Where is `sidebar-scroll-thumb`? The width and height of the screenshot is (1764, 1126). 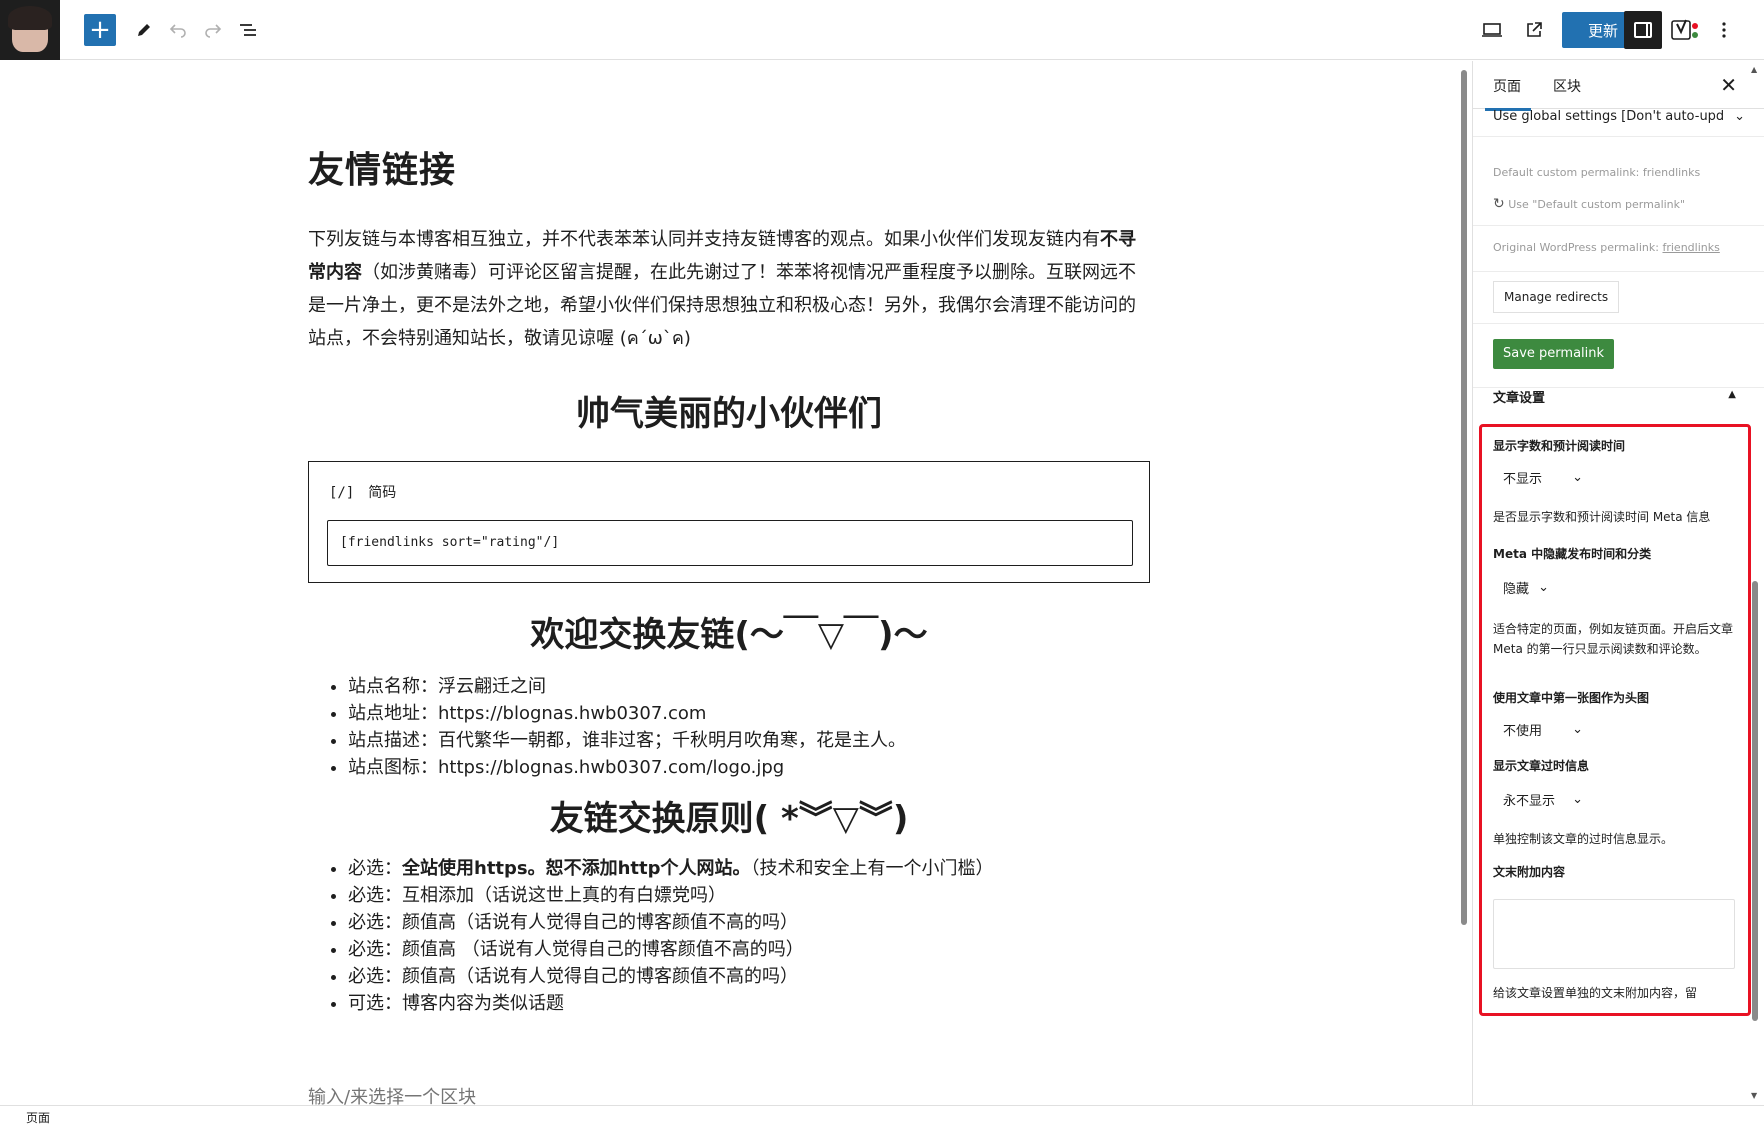
sidebar-scroll-thumb is located at coordinates (1755, 801).